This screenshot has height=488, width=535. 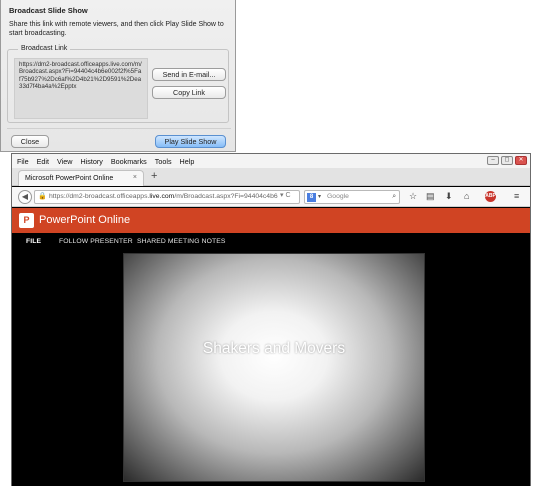 I want to click on adblock-icon: ABP, so click(x=490, y=196).